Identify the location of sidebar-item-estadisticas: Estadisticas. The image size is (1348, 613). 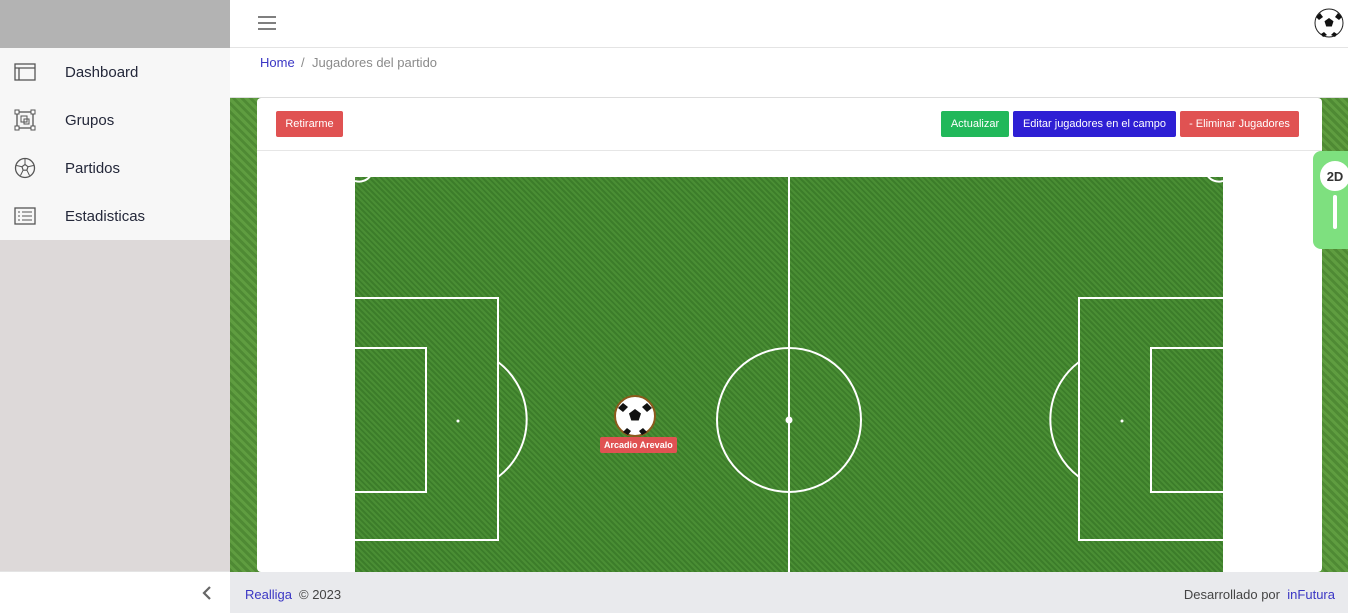
(115, 216).